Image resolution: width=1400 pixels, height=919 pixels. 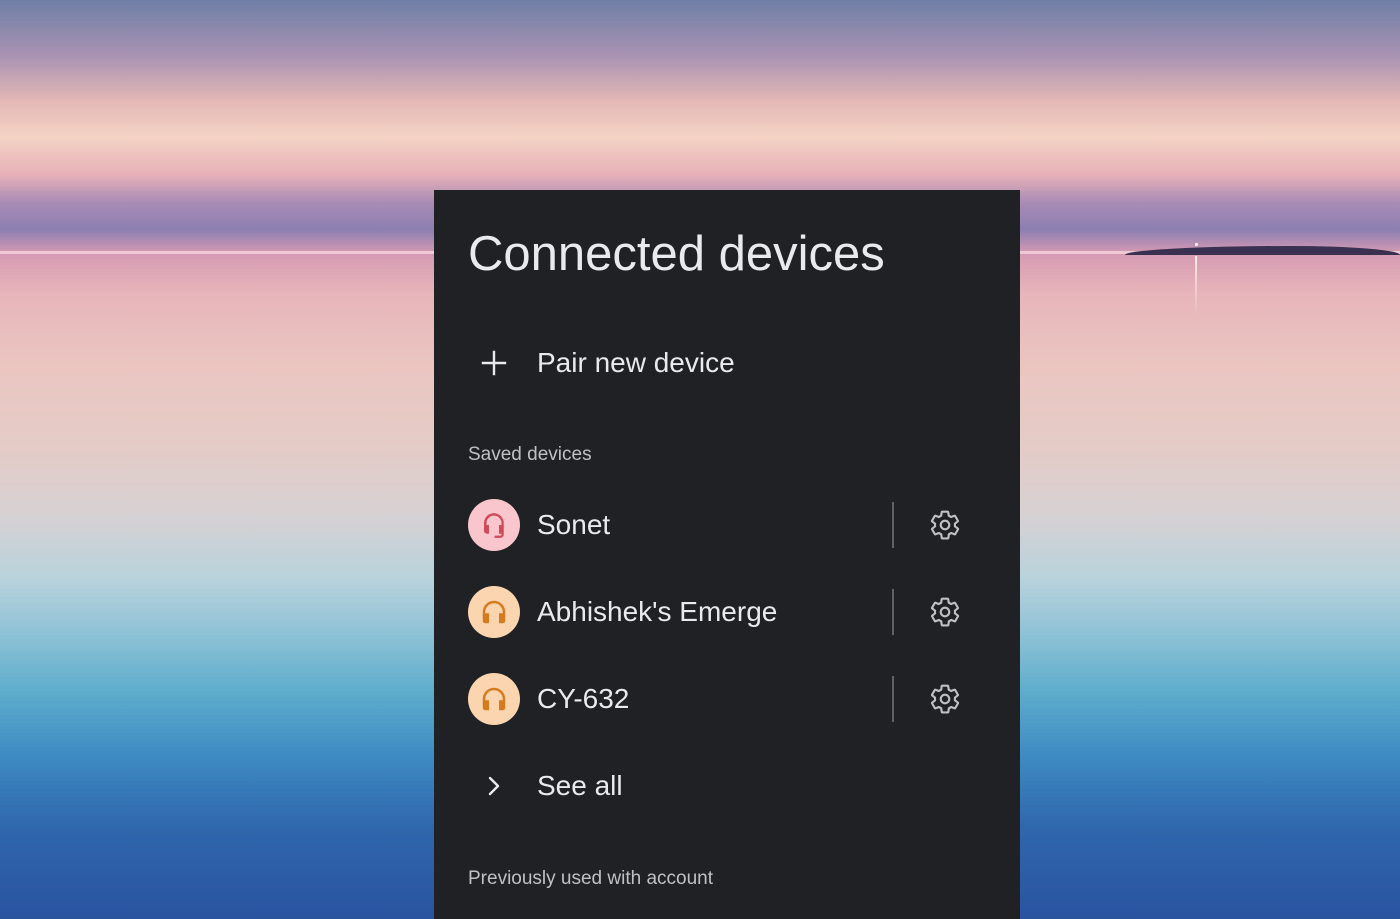 I want to click on previously-used-header: Previously used with account, so click(x=591, y=878).